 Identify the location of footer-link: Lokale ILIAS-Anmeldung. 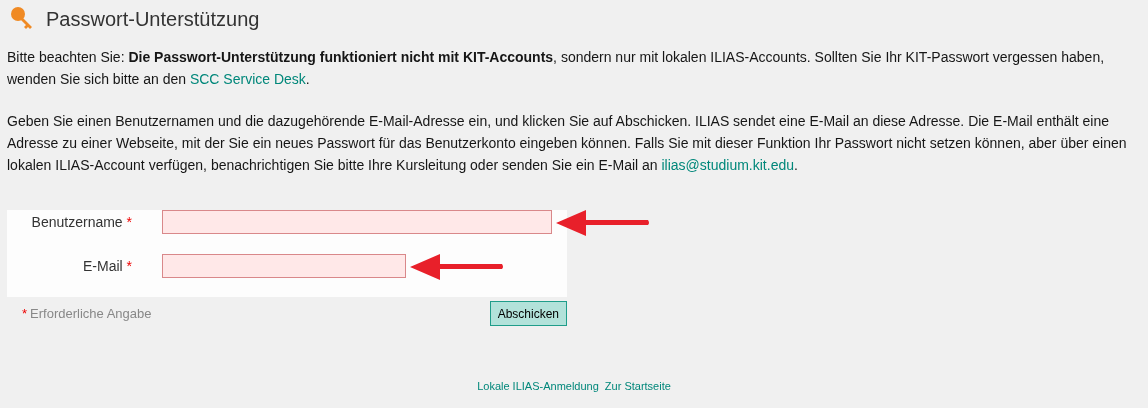
(538, 386).